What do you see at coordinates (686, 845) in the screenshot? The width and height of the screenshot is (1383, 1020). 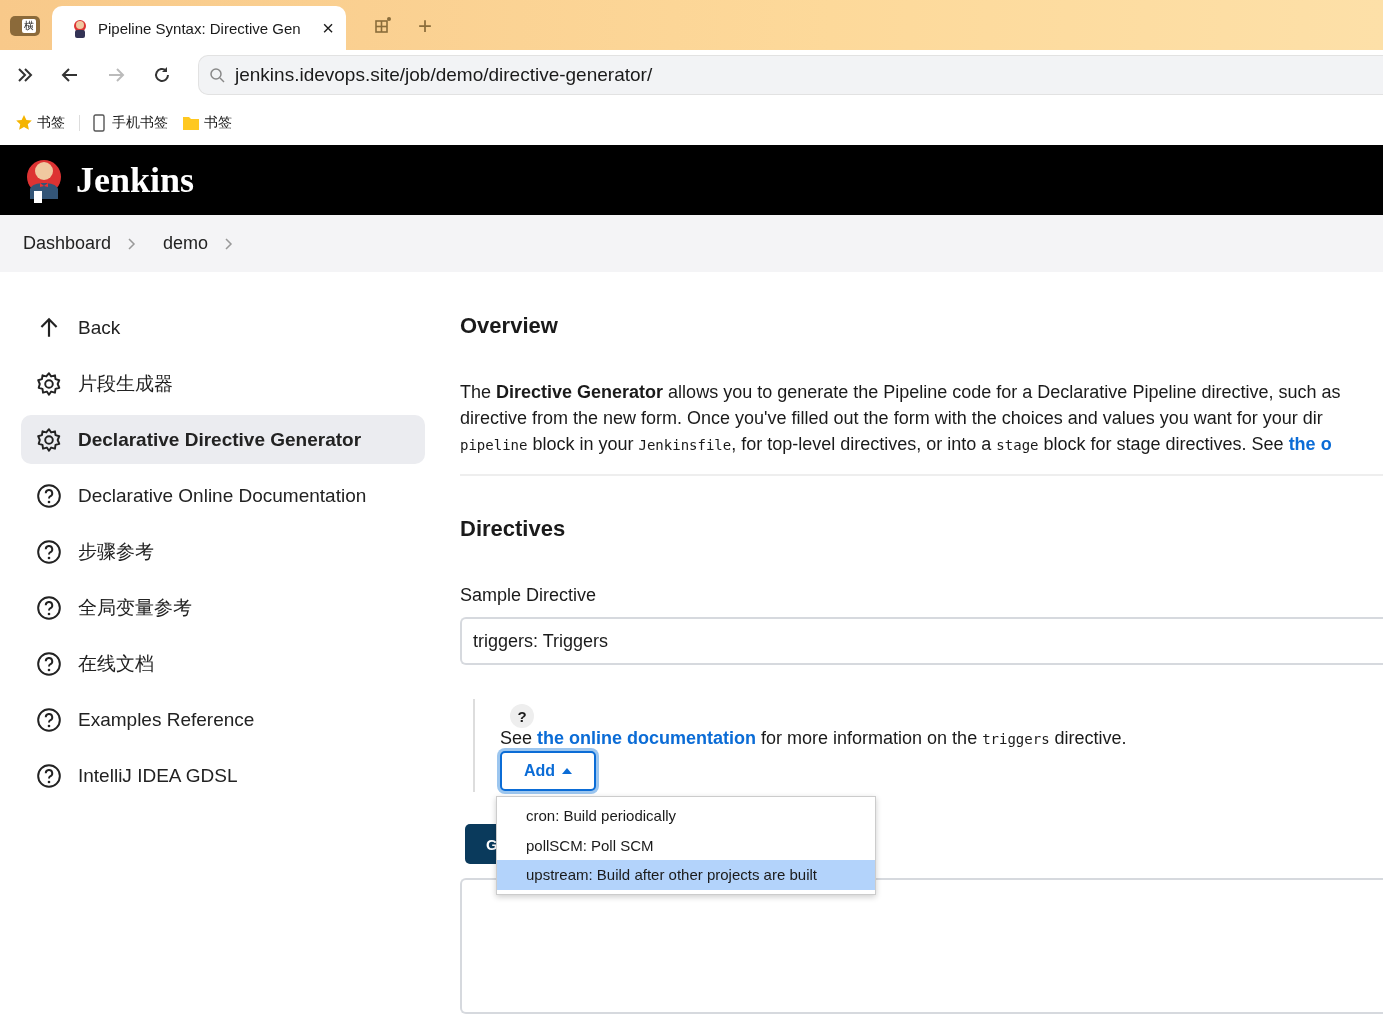 I see `menu-item: pollSCM: Poll SCM` at bounding box center [686, 845].